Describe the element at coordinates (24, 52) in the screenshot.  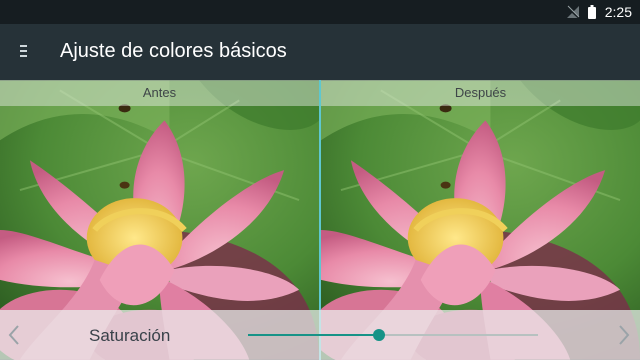
I see `menu-icon` at that location.